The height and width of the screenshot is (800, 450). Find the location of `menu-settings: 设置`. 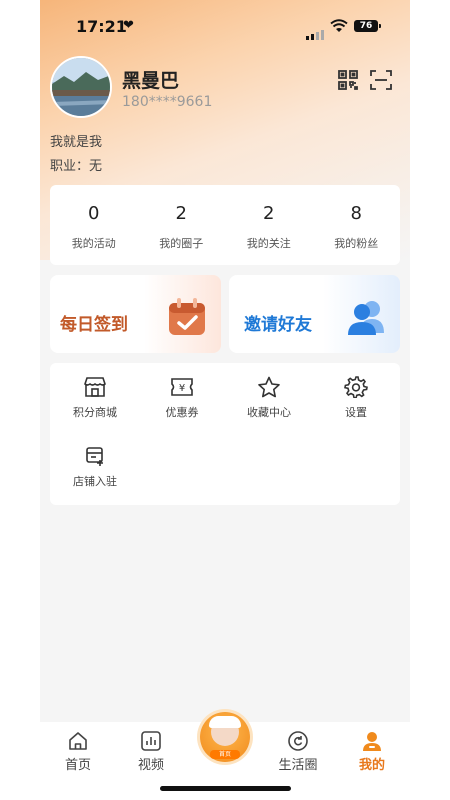

menu-settings: 设置 is located at coordinates (356, 398).